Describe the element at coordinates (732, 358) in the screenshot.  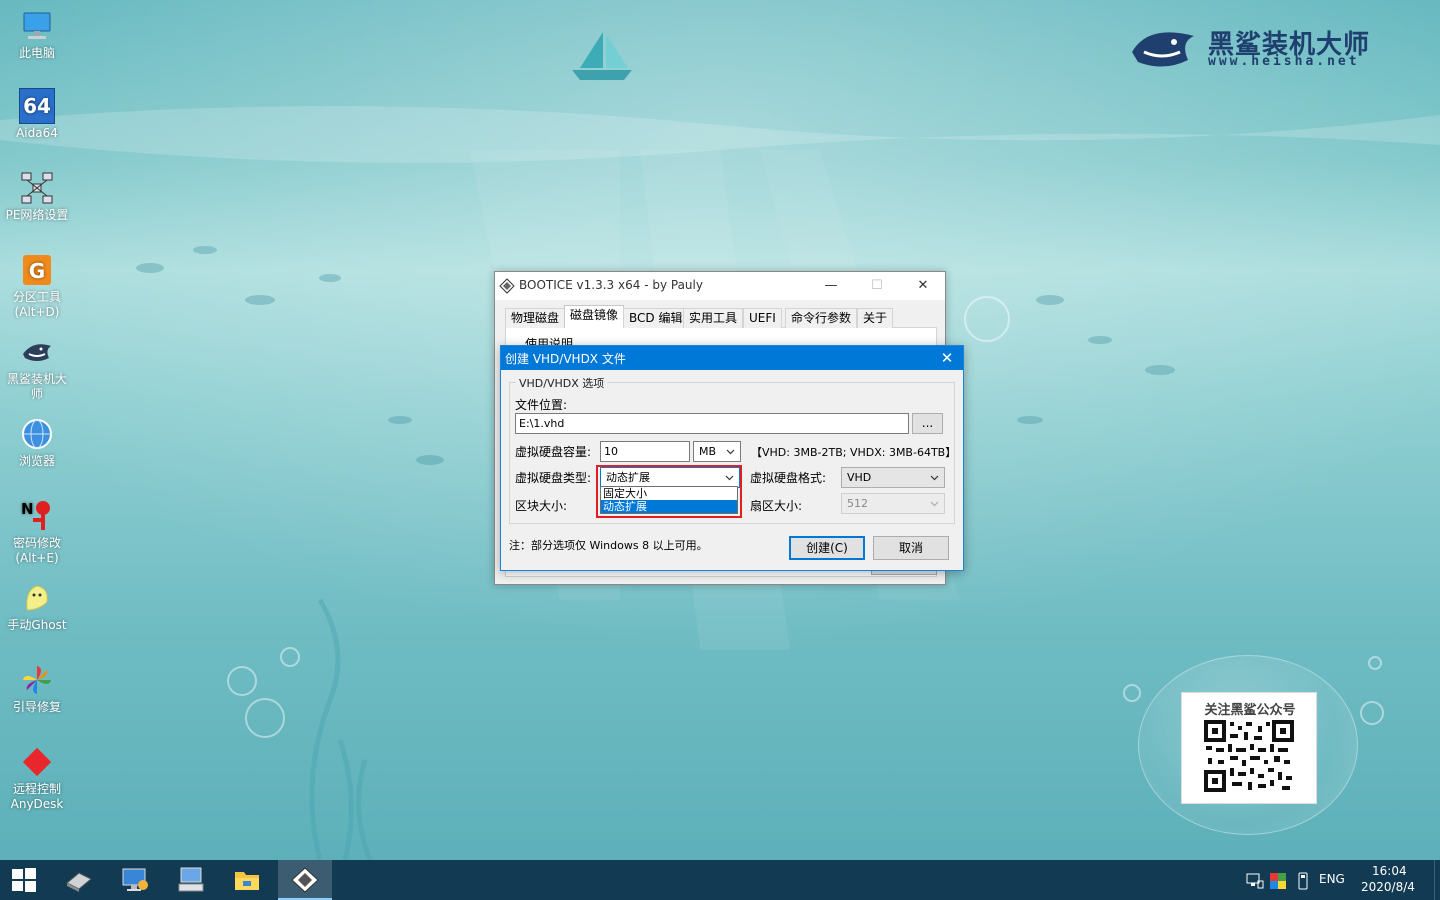
I see `vhd-dialog-titlebar: 创建 VHD/VHDX 文件 ✕` at that location.